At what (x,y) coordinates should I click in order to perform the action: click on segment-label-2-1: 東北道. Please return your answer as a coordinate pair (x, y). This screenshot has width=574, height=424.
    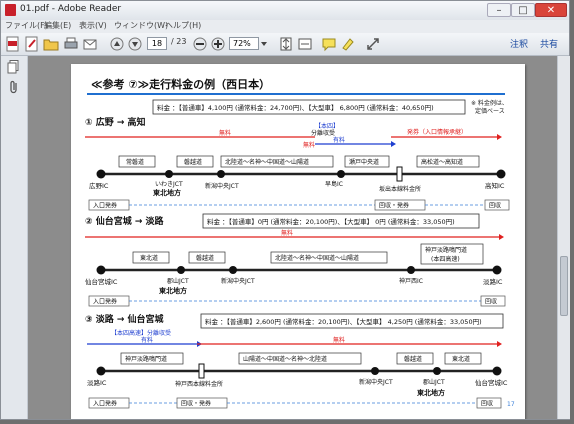
    Looking at the image, I should click on (149, 258).